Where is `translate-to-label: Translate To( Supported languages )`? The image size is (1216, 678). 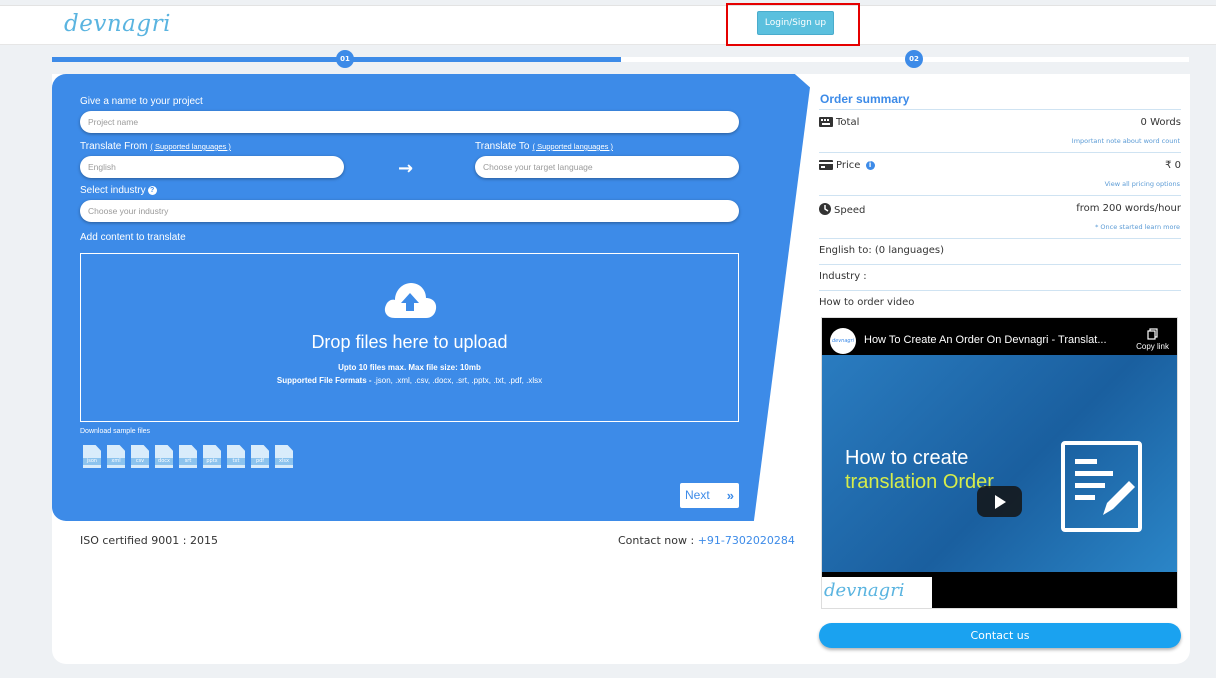 translate-to-label: Translate To( Supported languages ) is located at coordinates (544, 146).